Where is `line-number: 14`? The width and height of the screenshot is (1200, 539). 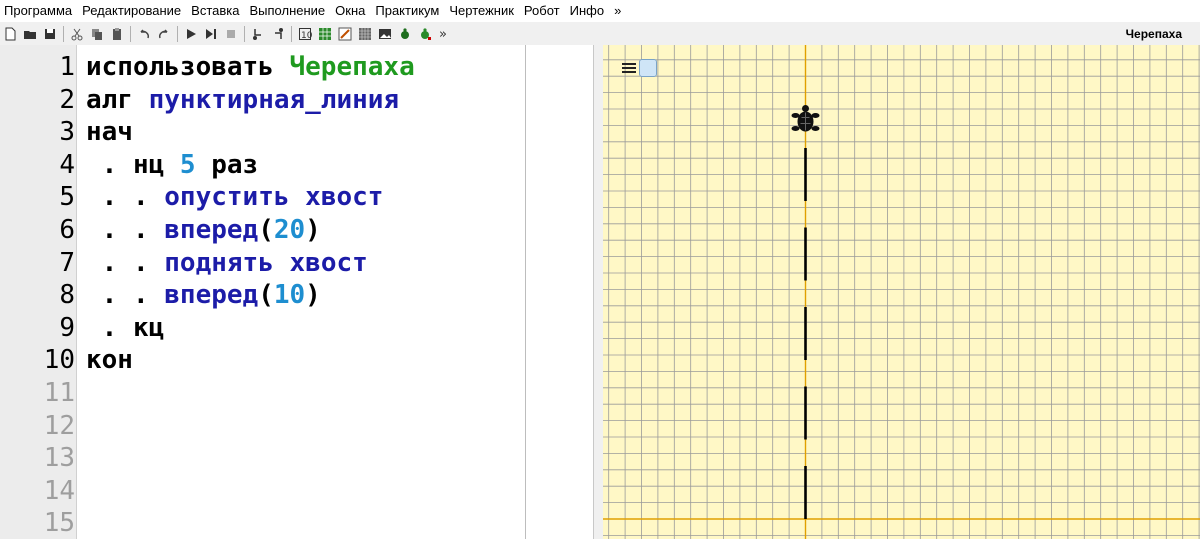
line-number: 14 is located at coordinates (59, 490).